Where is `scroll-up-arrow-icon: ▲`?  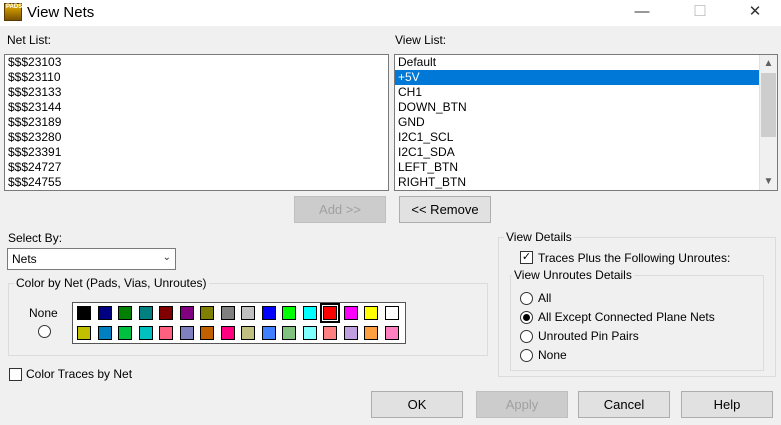
scroll-up-arrow-icon: ▲ is located at coordinates (768, 63).